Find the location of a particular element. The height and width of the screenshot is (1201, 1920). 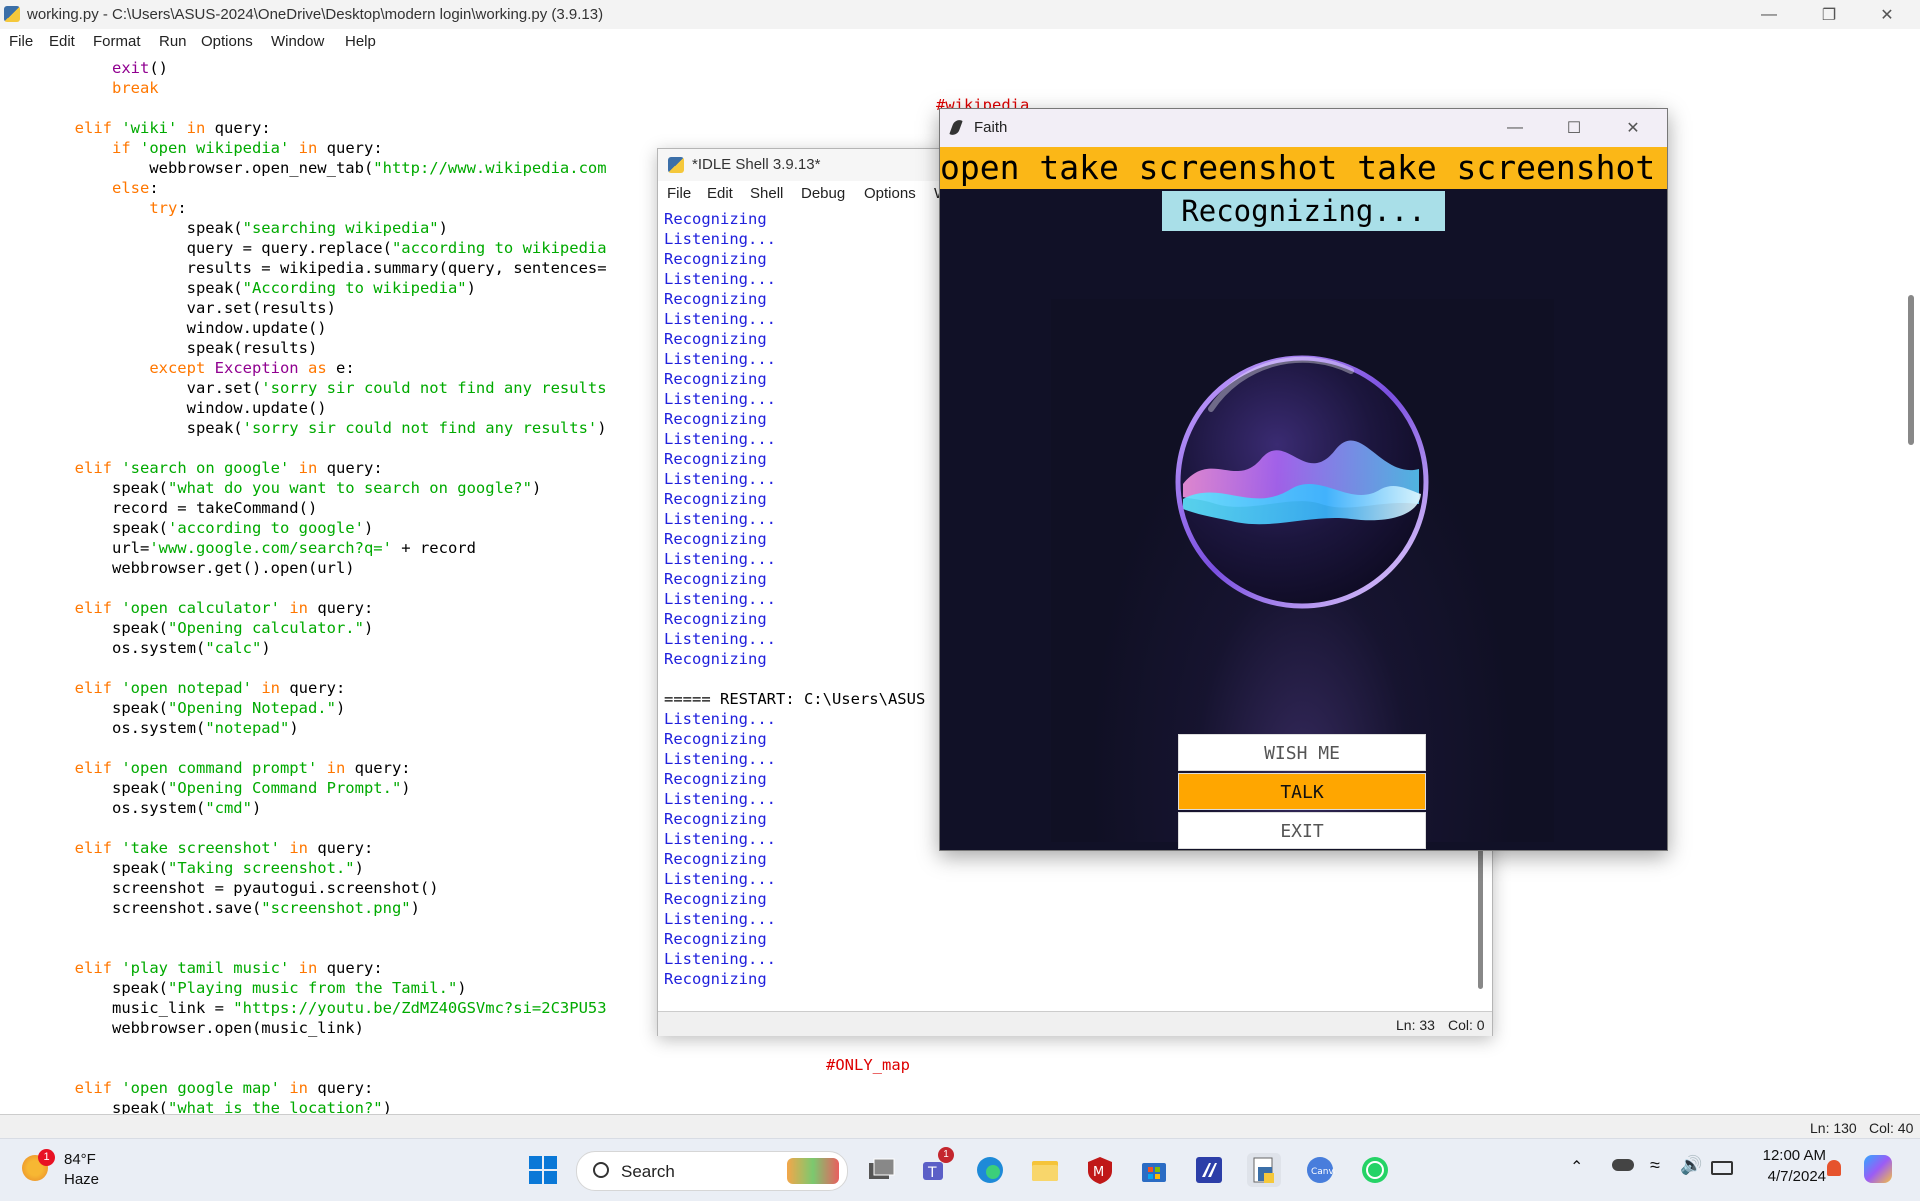

shell-scroll-thumb is located at coordinates (1480, 919).